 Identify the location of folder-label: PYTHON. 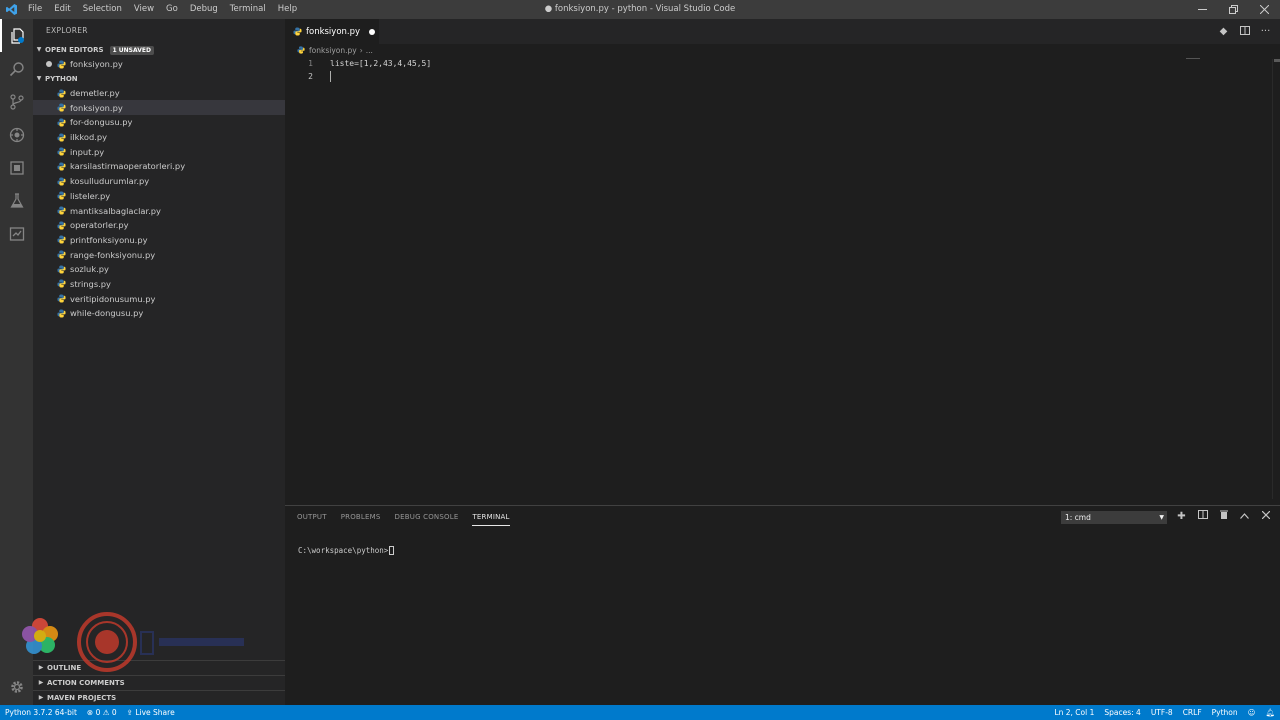
(61, 78).